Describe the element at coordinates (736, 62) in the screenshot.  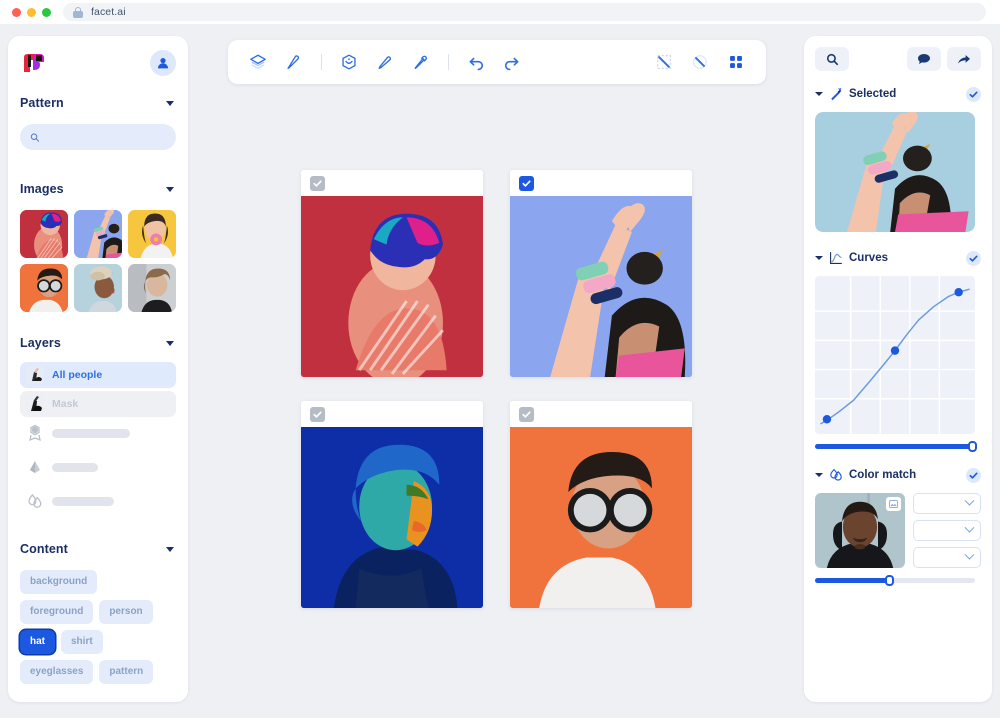
I see `grid-view` at that location.